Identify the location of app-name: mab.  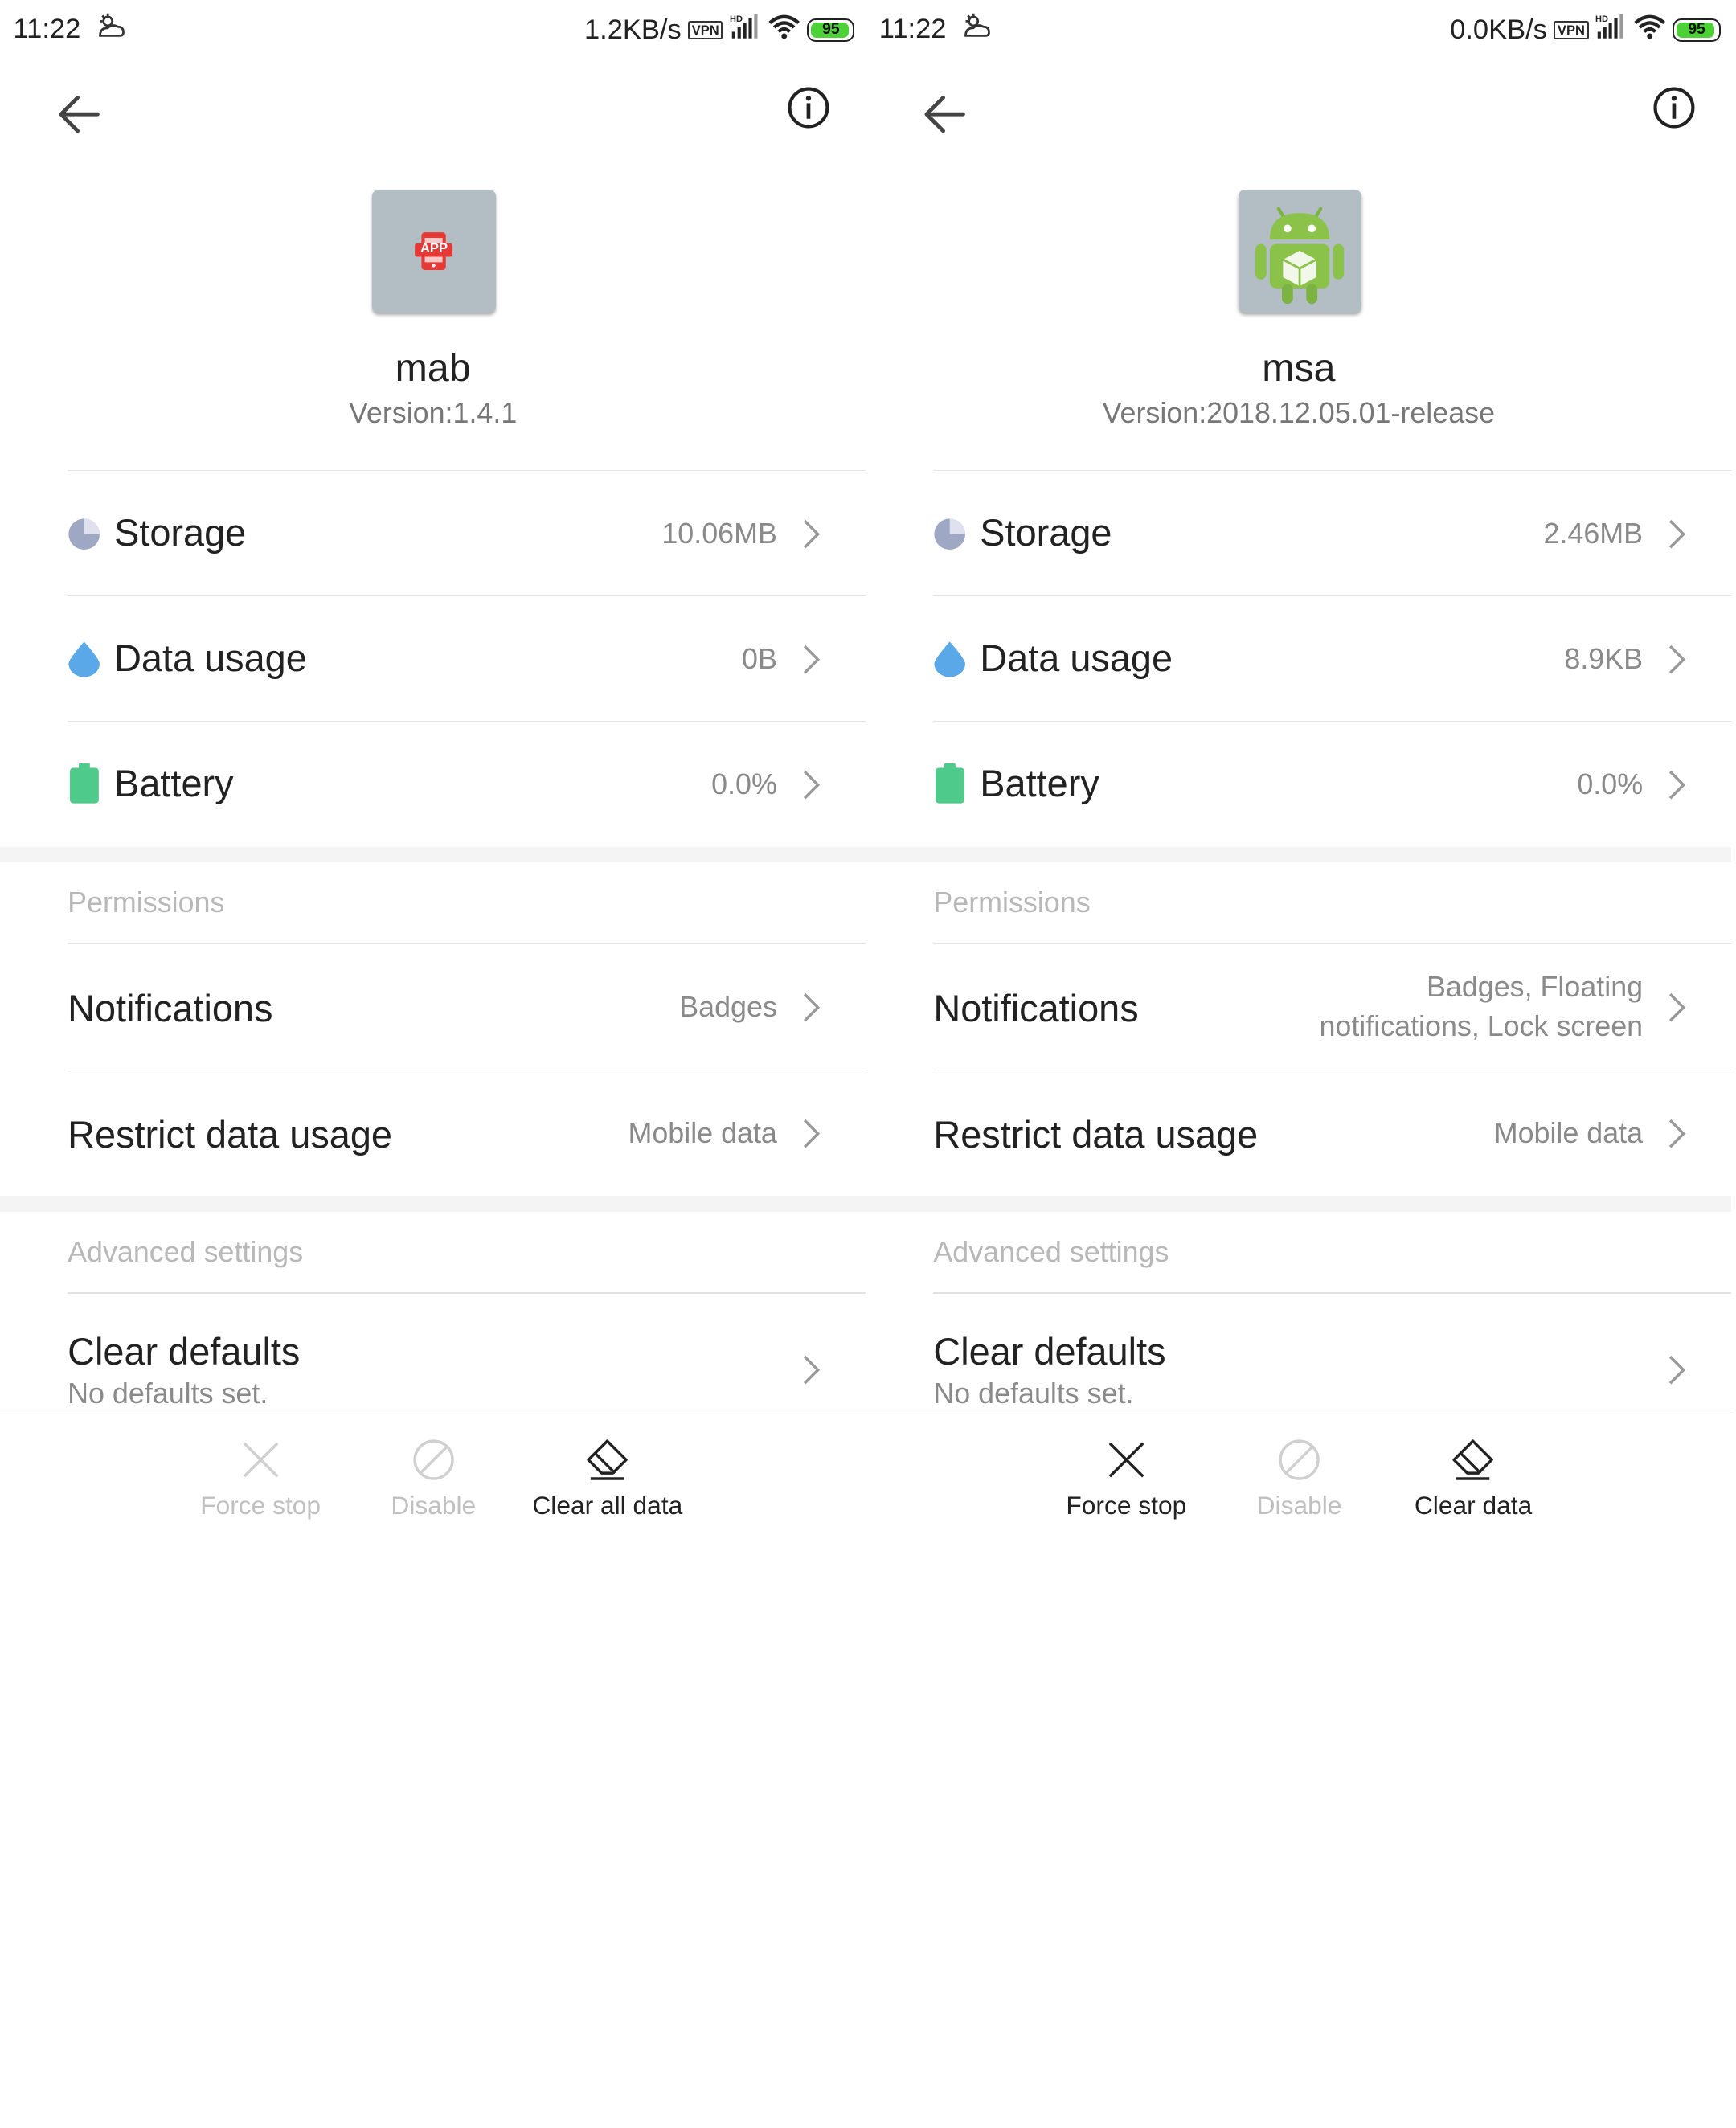
(433, 368).